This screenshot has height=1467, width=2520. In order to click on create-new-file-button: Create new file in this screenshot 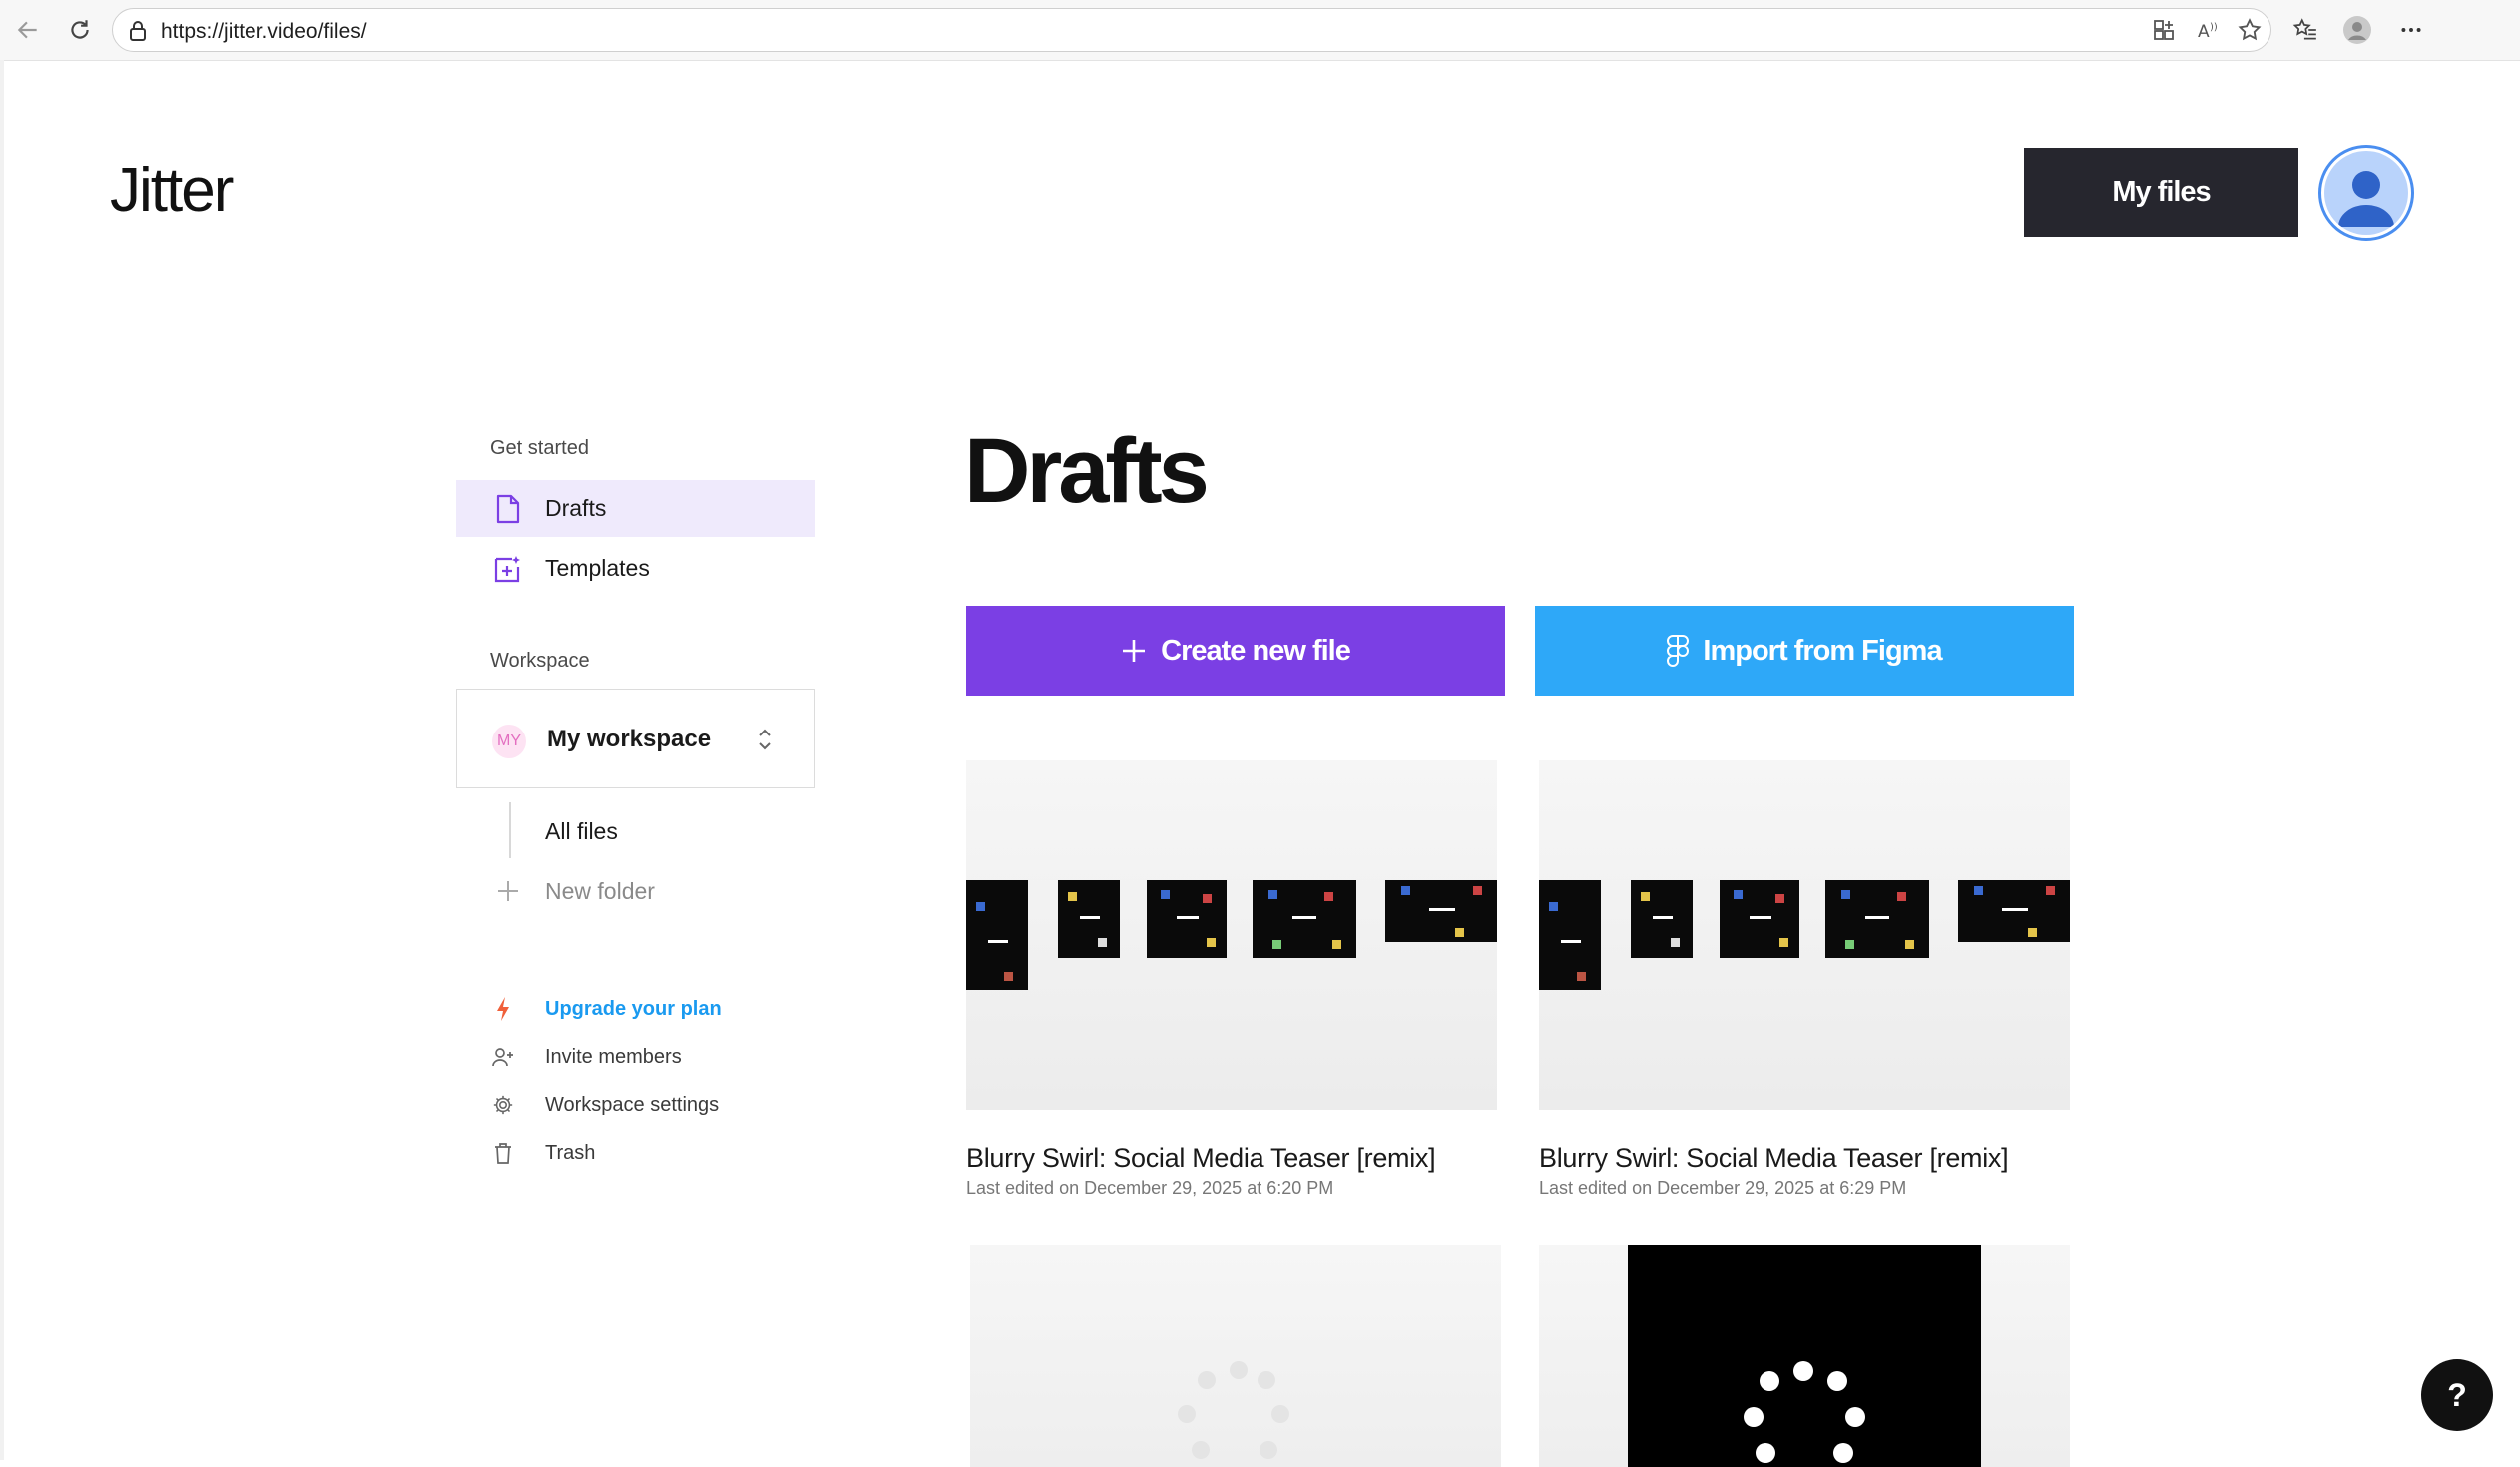, I will do `click(1235, 651)`.